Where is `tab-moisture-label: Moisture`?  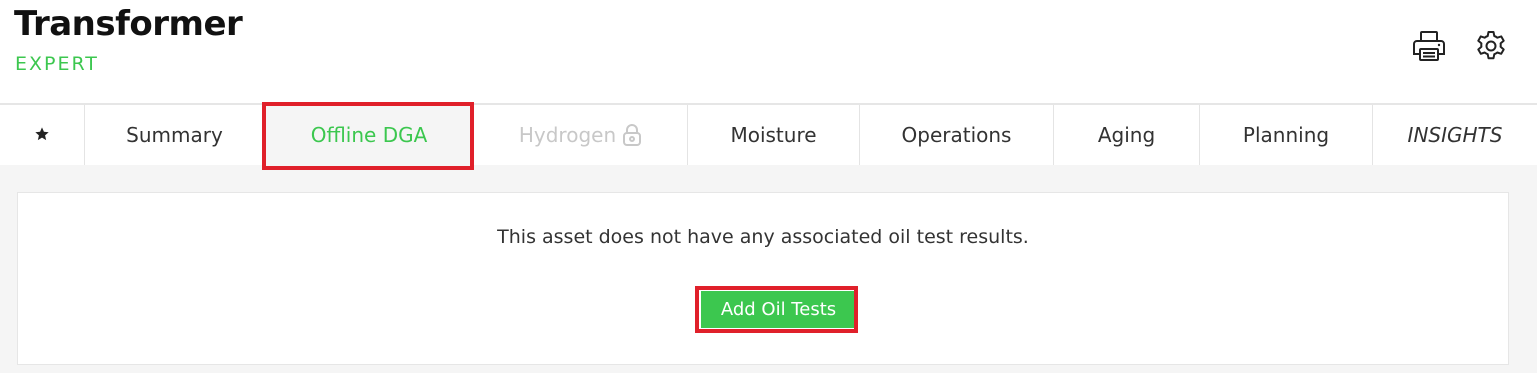 tab-moisture-label: Moisture is located at coordinates (773, 135).